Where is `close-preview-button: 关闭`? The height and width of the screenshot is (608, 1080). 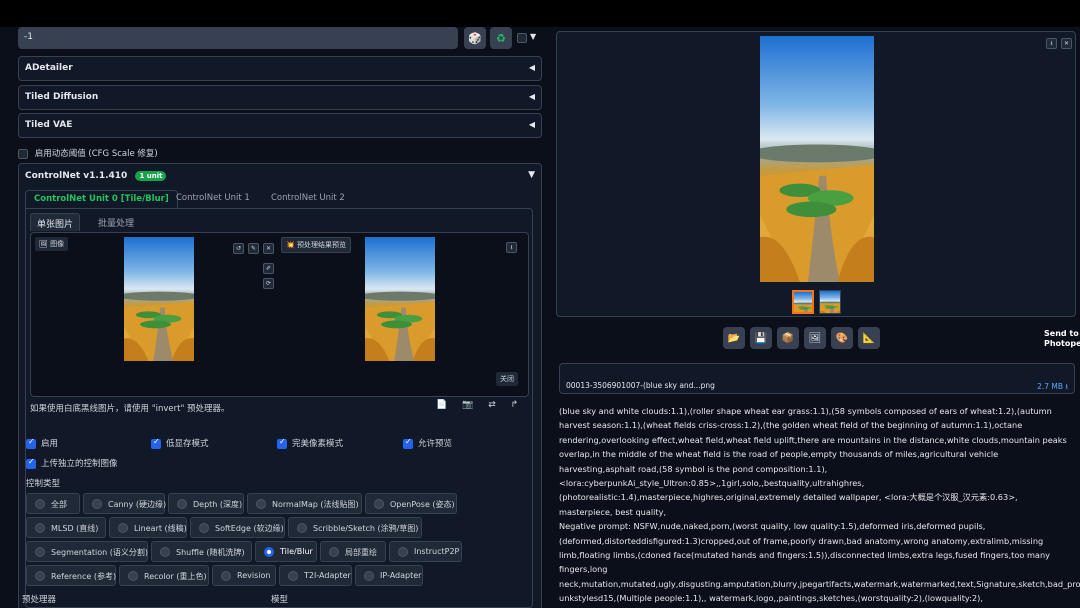
close-preview-button: 关闭 is located at coordinates (507, 379).